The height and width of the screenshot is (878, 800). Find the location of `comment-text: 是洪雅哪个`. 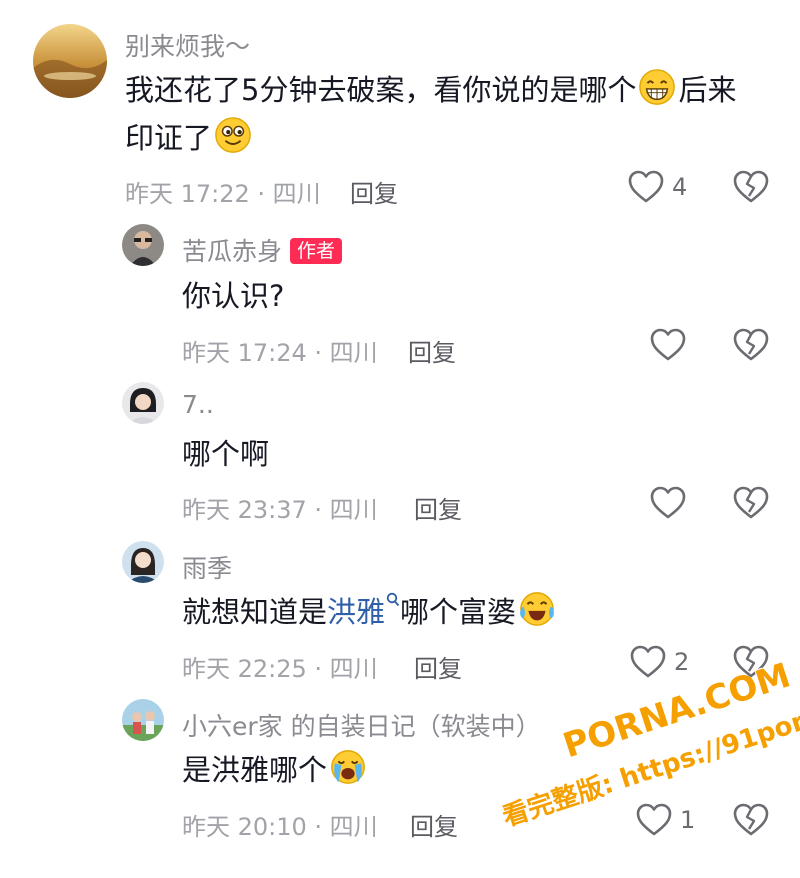

comment-text: 是洪雅哪个 is located at coordinates (275, 770).